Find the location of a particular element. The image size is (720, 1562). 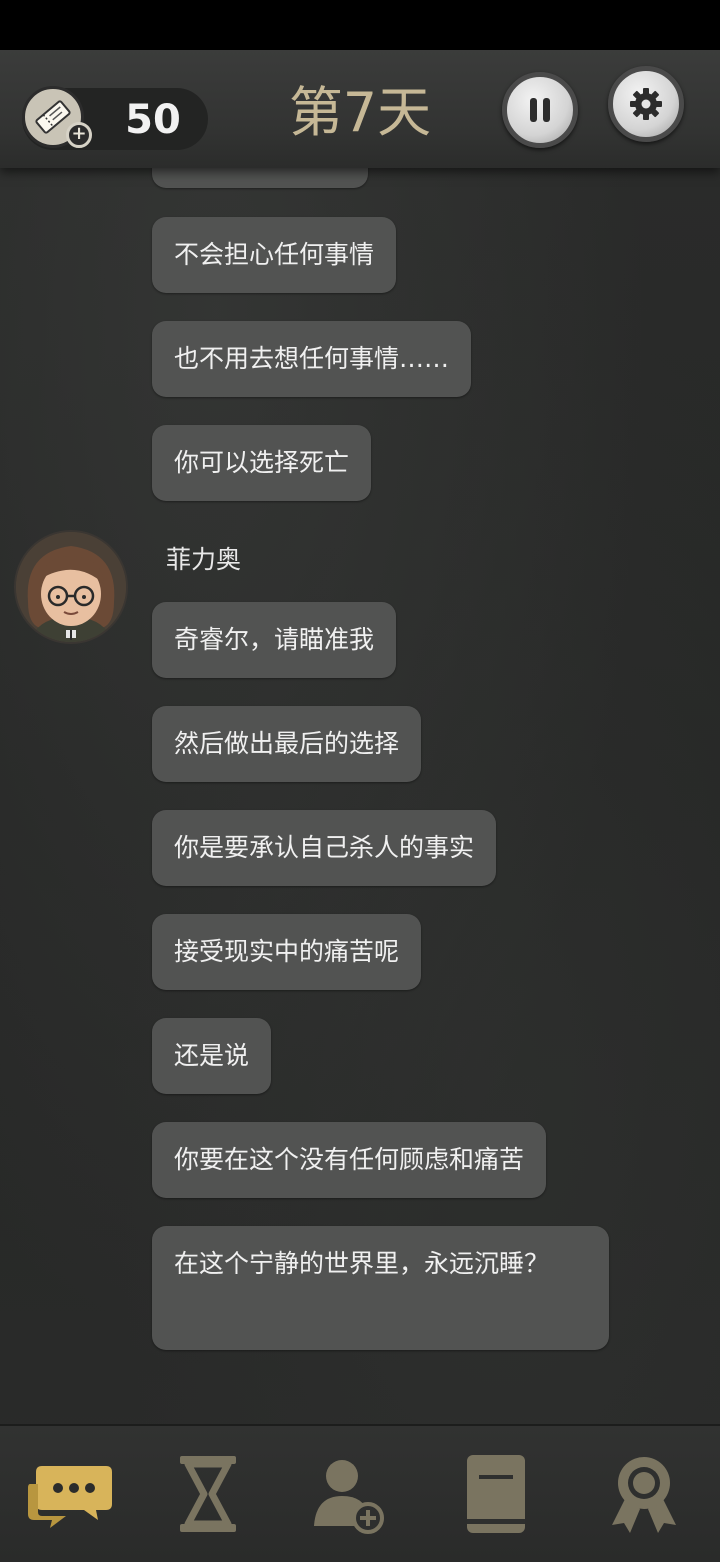

nav-add-contact is located at coordinates (346, 1494).